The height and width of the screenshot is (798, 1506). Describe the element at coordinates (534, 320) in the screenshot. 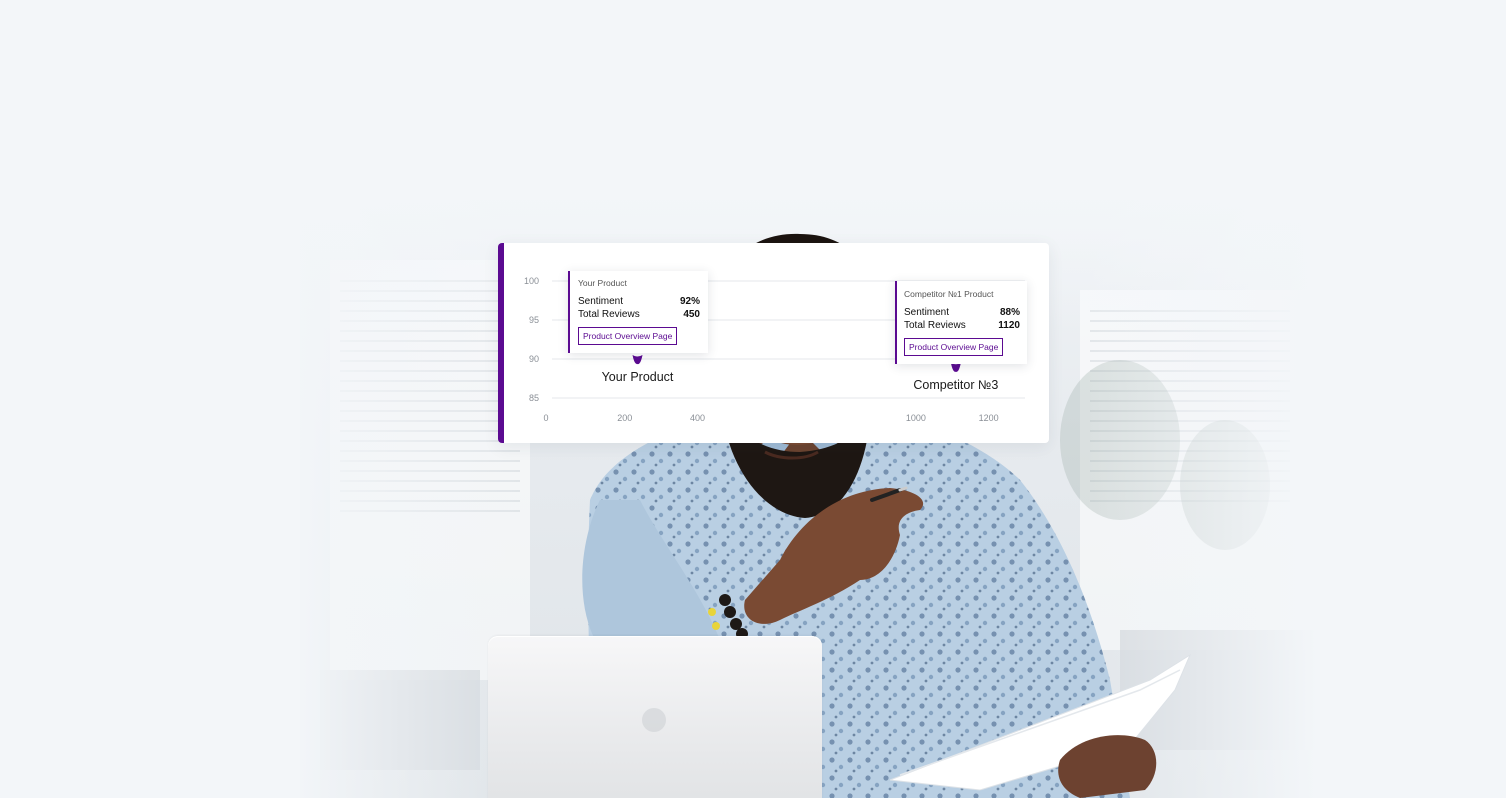

I see `y-tick-label: 95` at that location.